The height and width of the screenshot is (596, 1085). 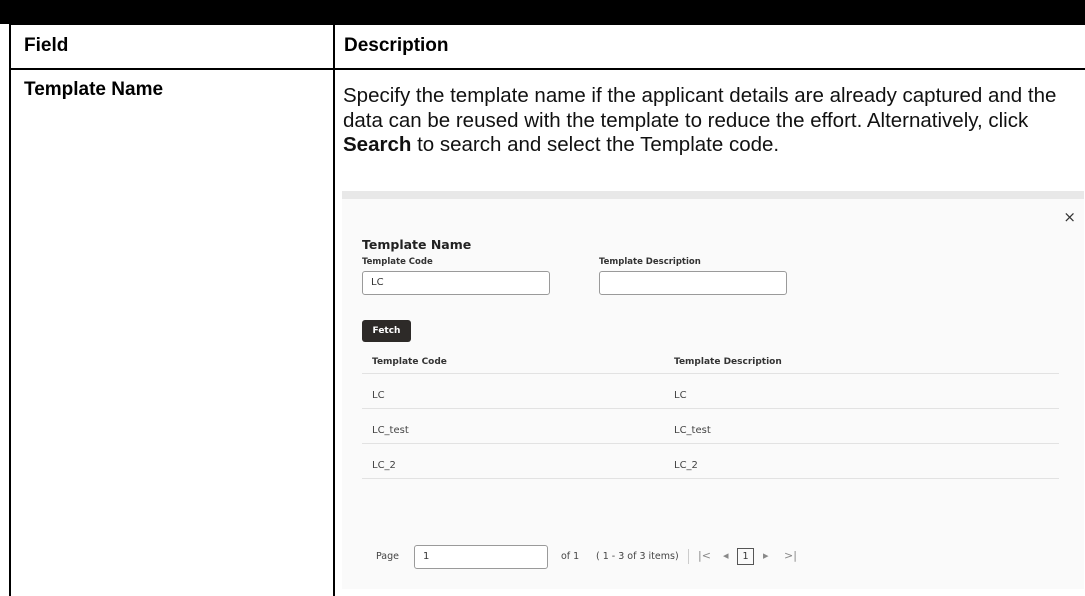 I want to click on current-page-button: 1, so click(x=745, y=556).